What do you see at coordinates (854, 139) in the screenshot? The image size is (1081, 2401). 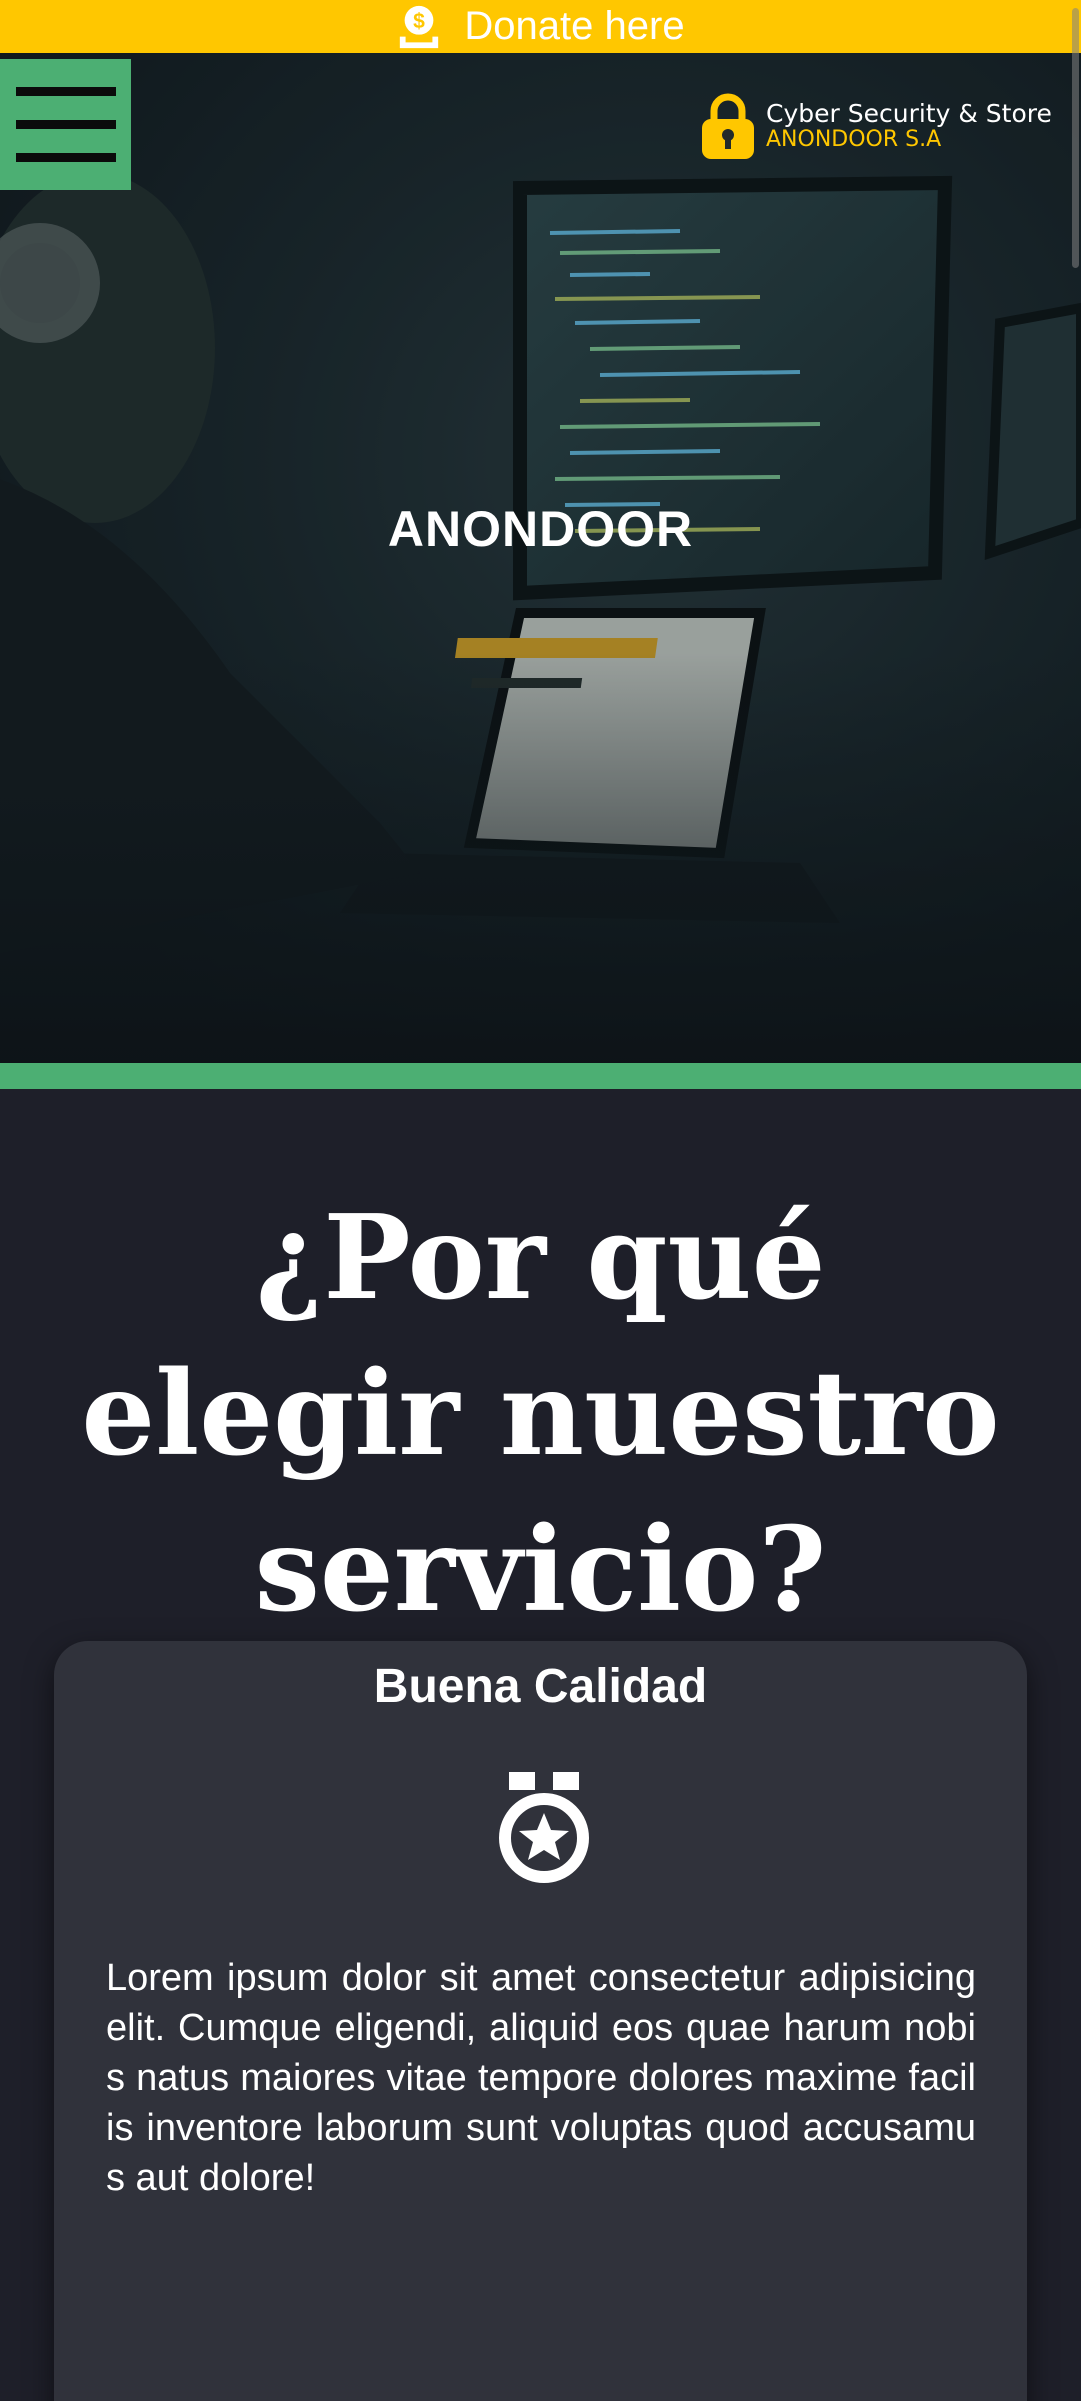 I see `logo-company-name: ANONDOOR S.A` at bounding box center [854, 139].